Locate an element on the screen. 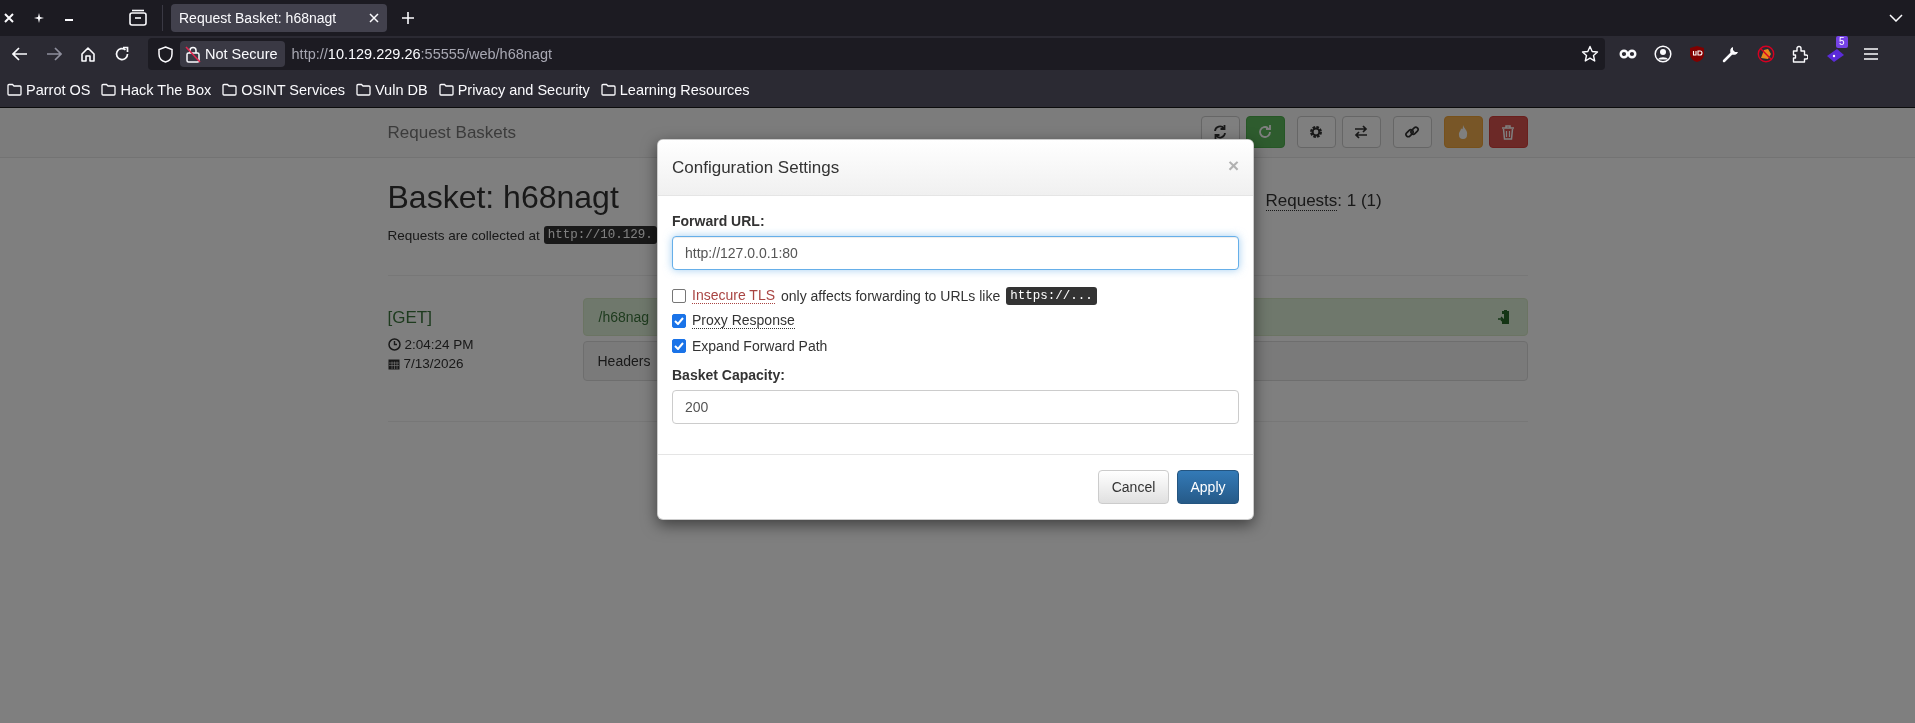 This screenshot has height=723, width=1915. request-time: 2:04:24 PM is located at coordinates (439, 345).